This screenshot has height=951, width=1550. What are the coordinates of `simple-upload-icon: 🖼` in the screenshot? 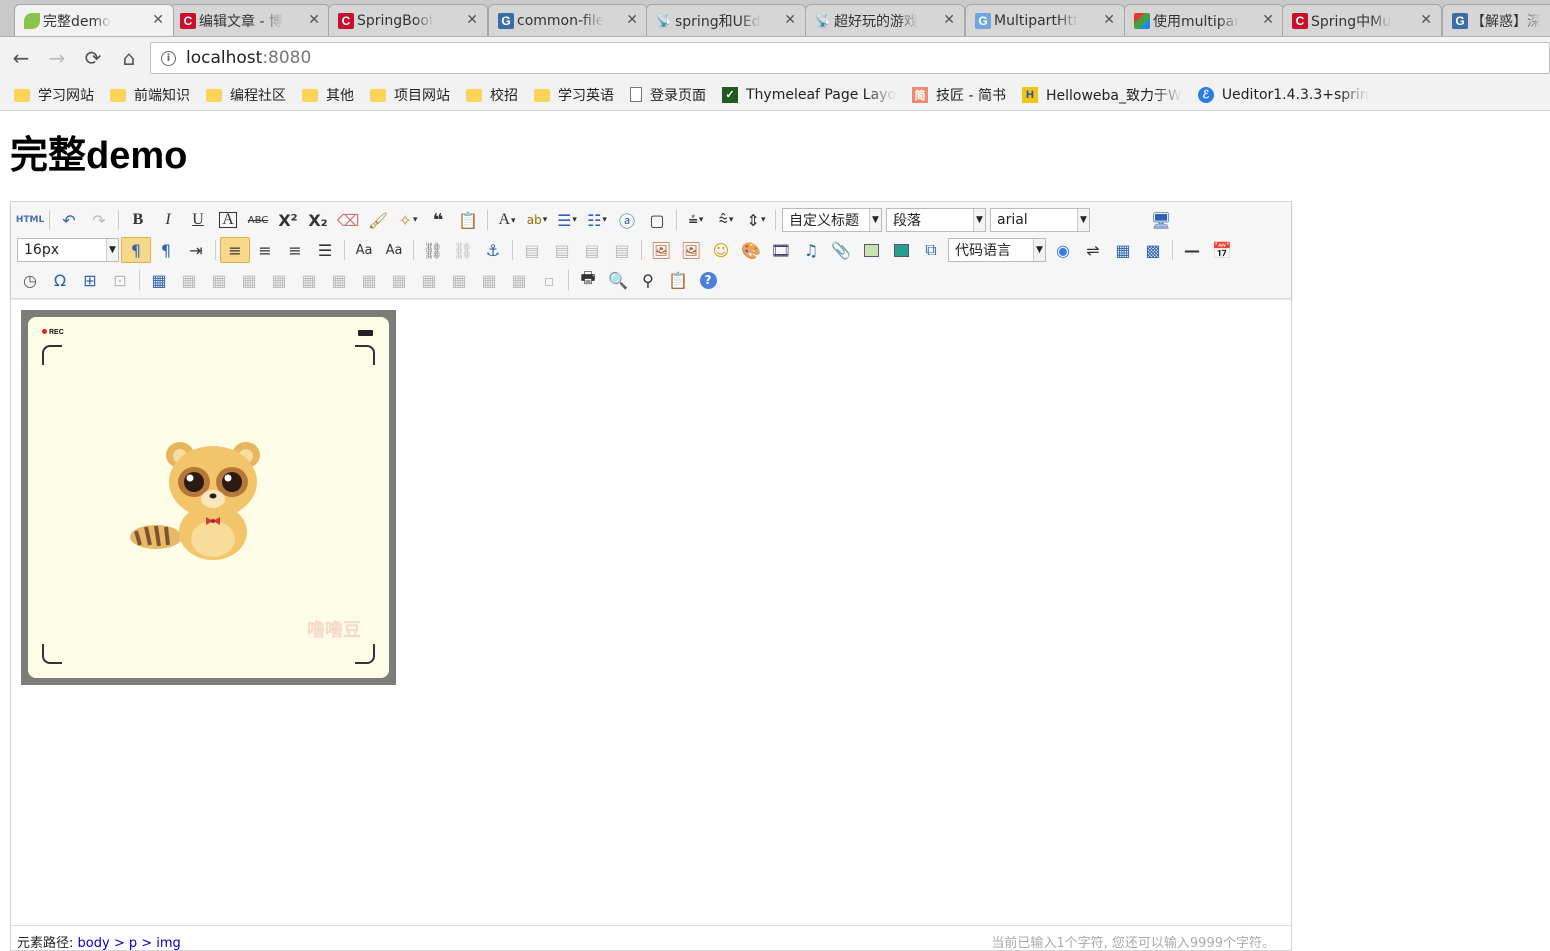 It's located at (661, 250).